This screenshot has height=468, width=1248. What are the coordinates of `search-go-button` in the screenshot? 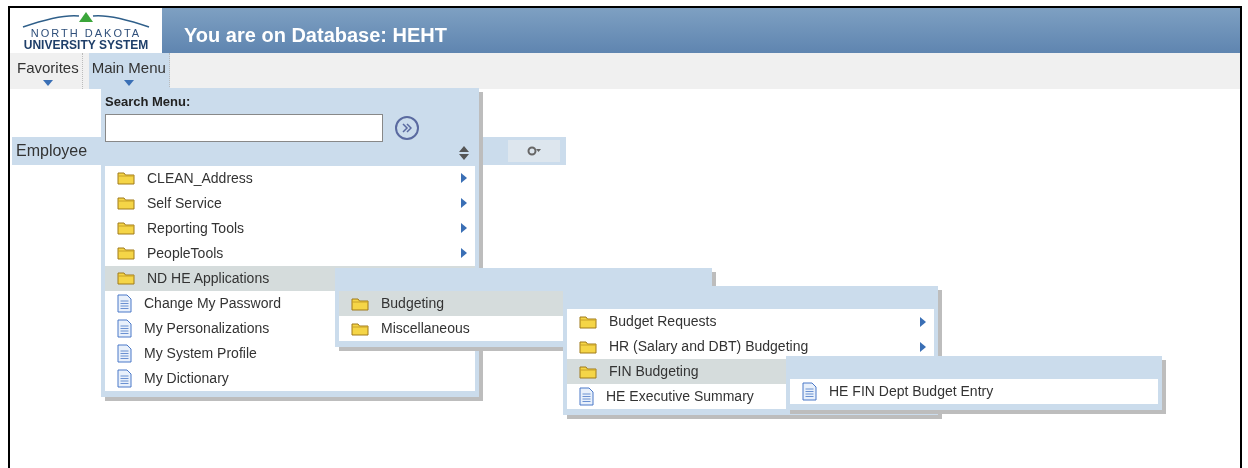 It's located at (407, 127).